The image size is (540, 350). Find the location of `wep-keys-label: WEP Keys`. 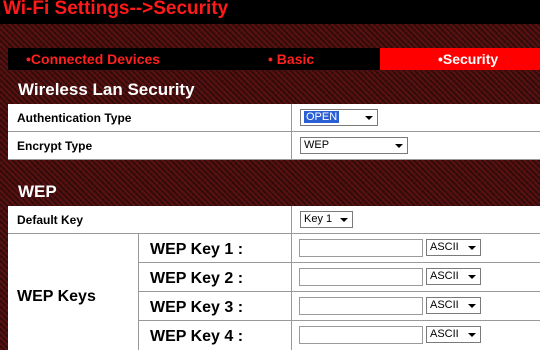

wep-keys-label: WEP Keys is located at coordinates (56, 296).